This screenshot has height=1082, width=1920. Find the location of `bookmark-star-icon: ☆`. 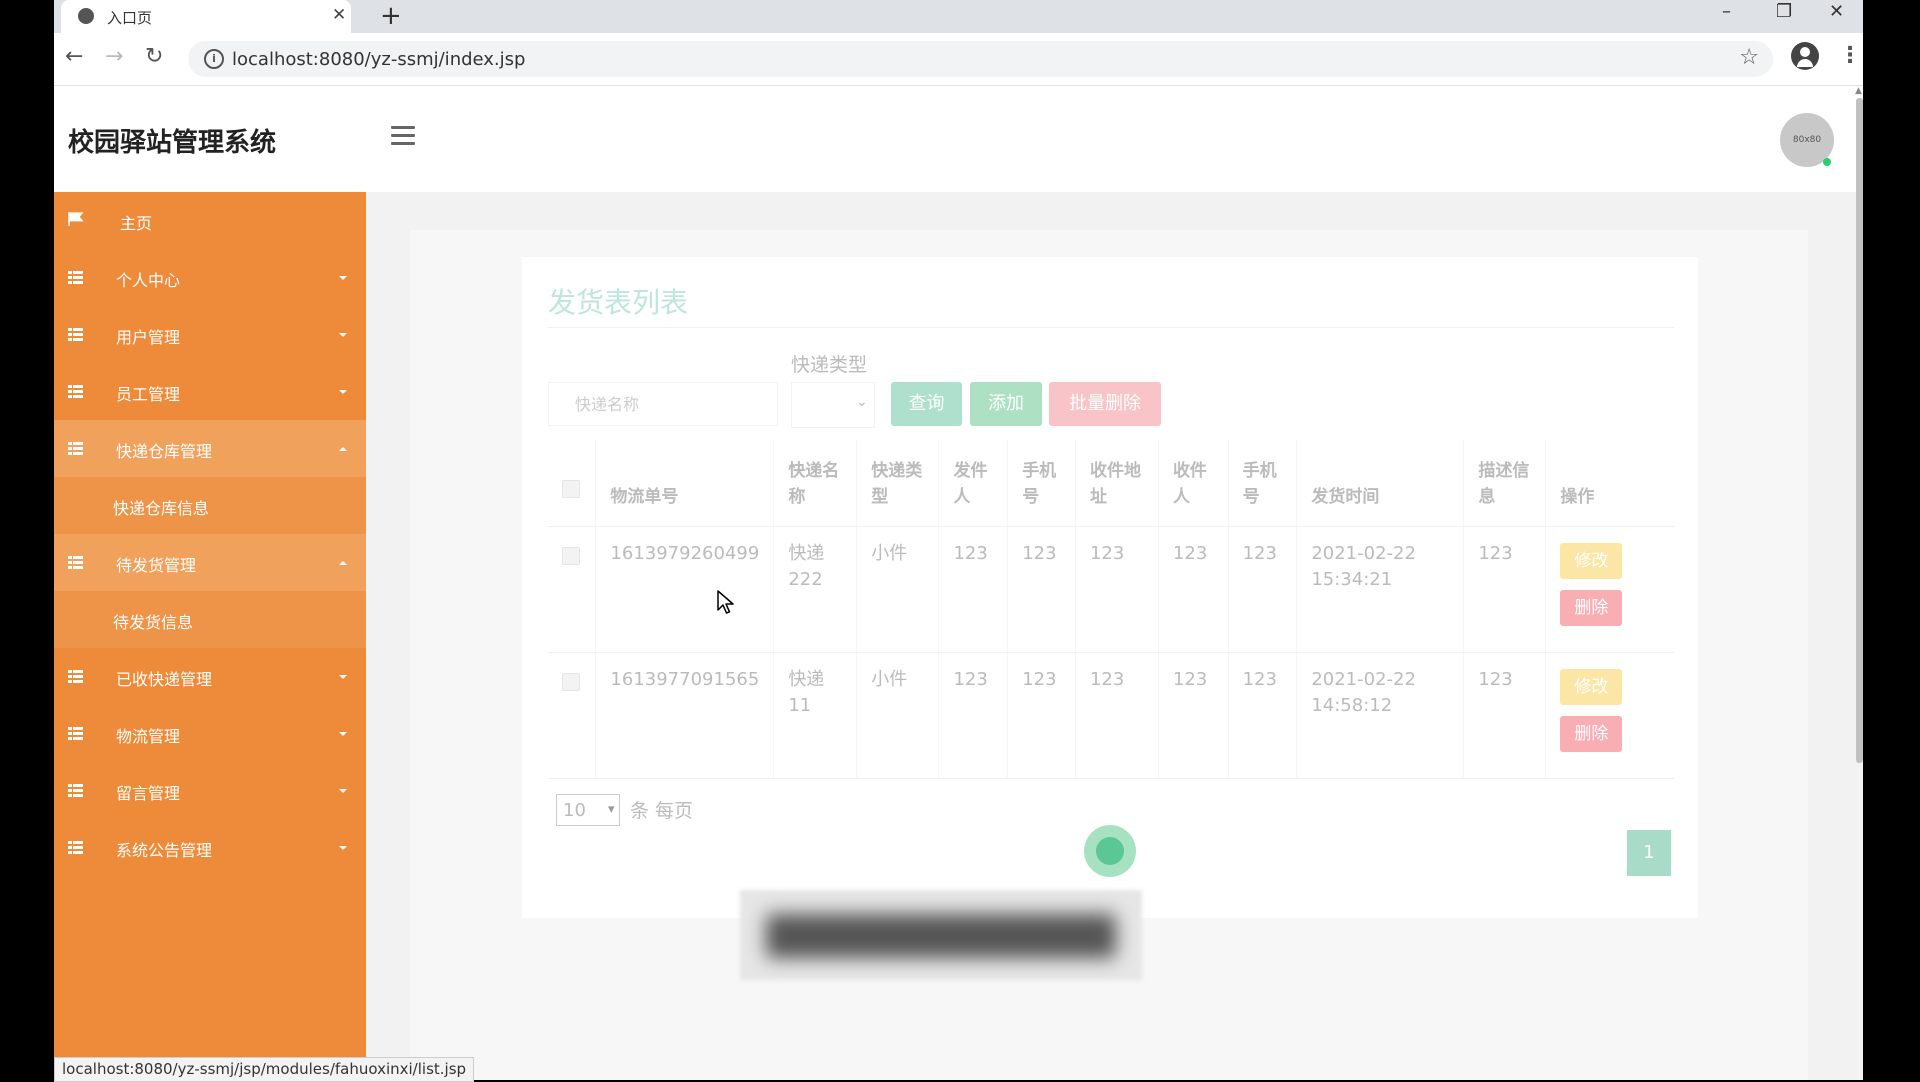

bookmark-star-icon: ☆ is located at coordinates (1749, 57).